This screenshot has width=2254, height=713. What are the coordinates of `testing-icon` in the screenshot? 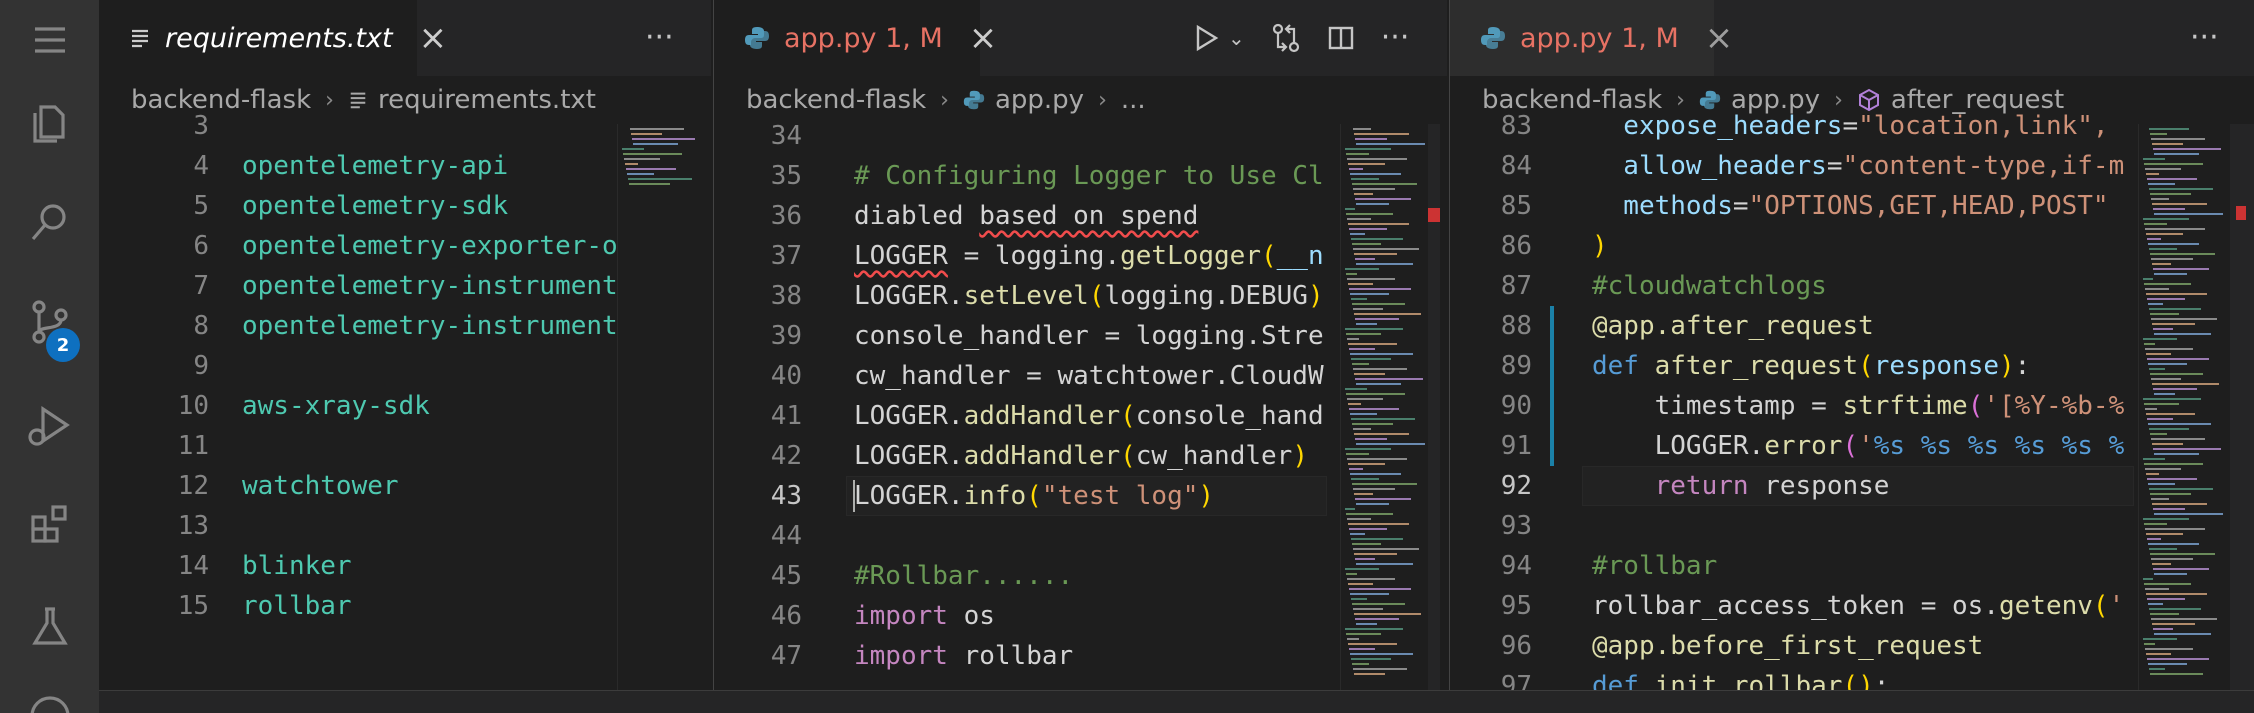 It's located at (50, 626).